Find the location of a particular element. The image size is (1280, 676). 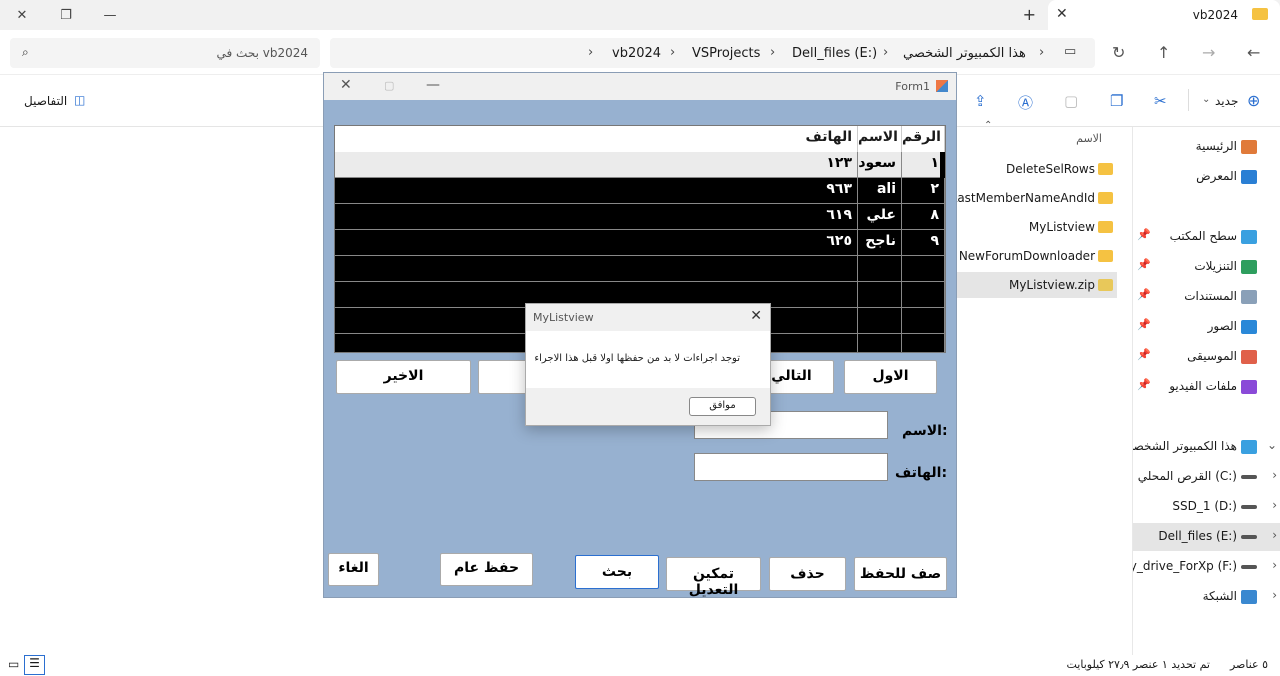

sidebar-item: ملفات الفيديو 📌 is located at coordinates (1206, 387).